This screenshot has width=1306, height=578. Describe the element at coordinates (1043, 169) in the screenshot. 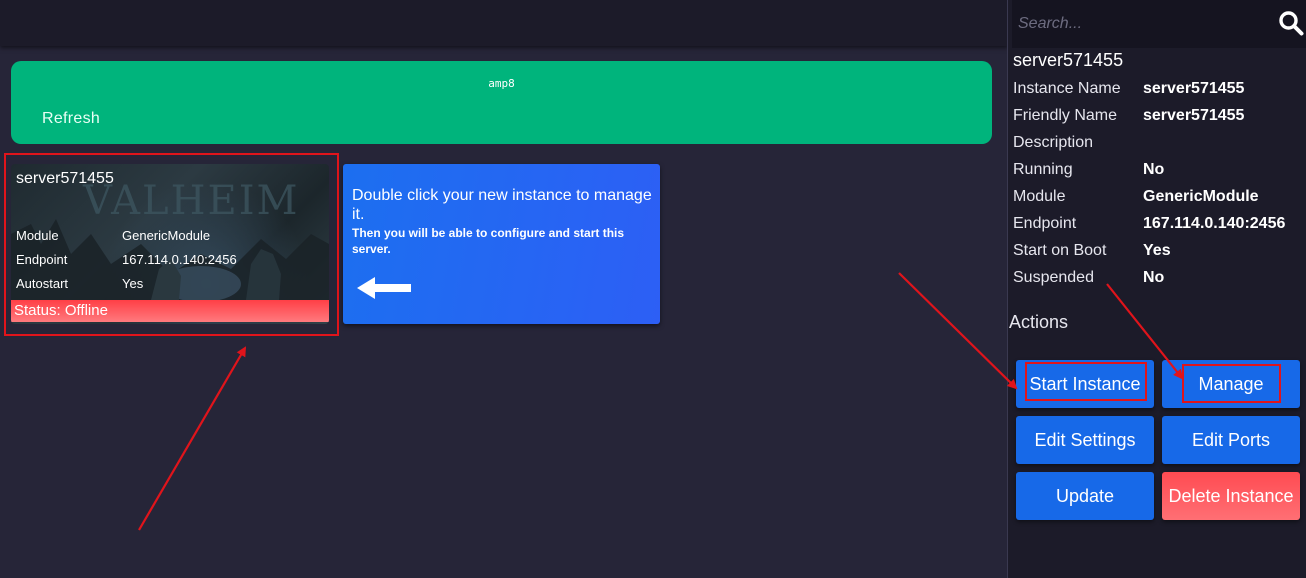

I see `property-key: Running` at that location.